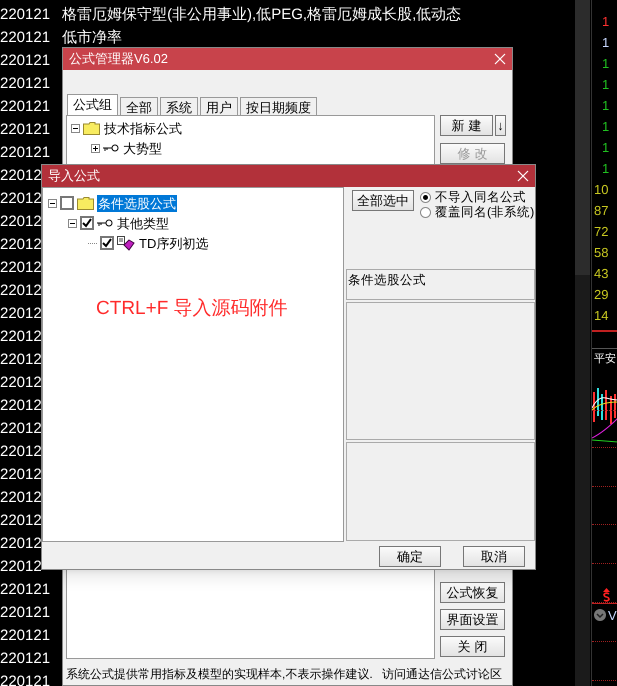  What do you see at coordinates (601, 210) in the screenshot?
I see `axis-value: 87` at bounding box center [601, 210].